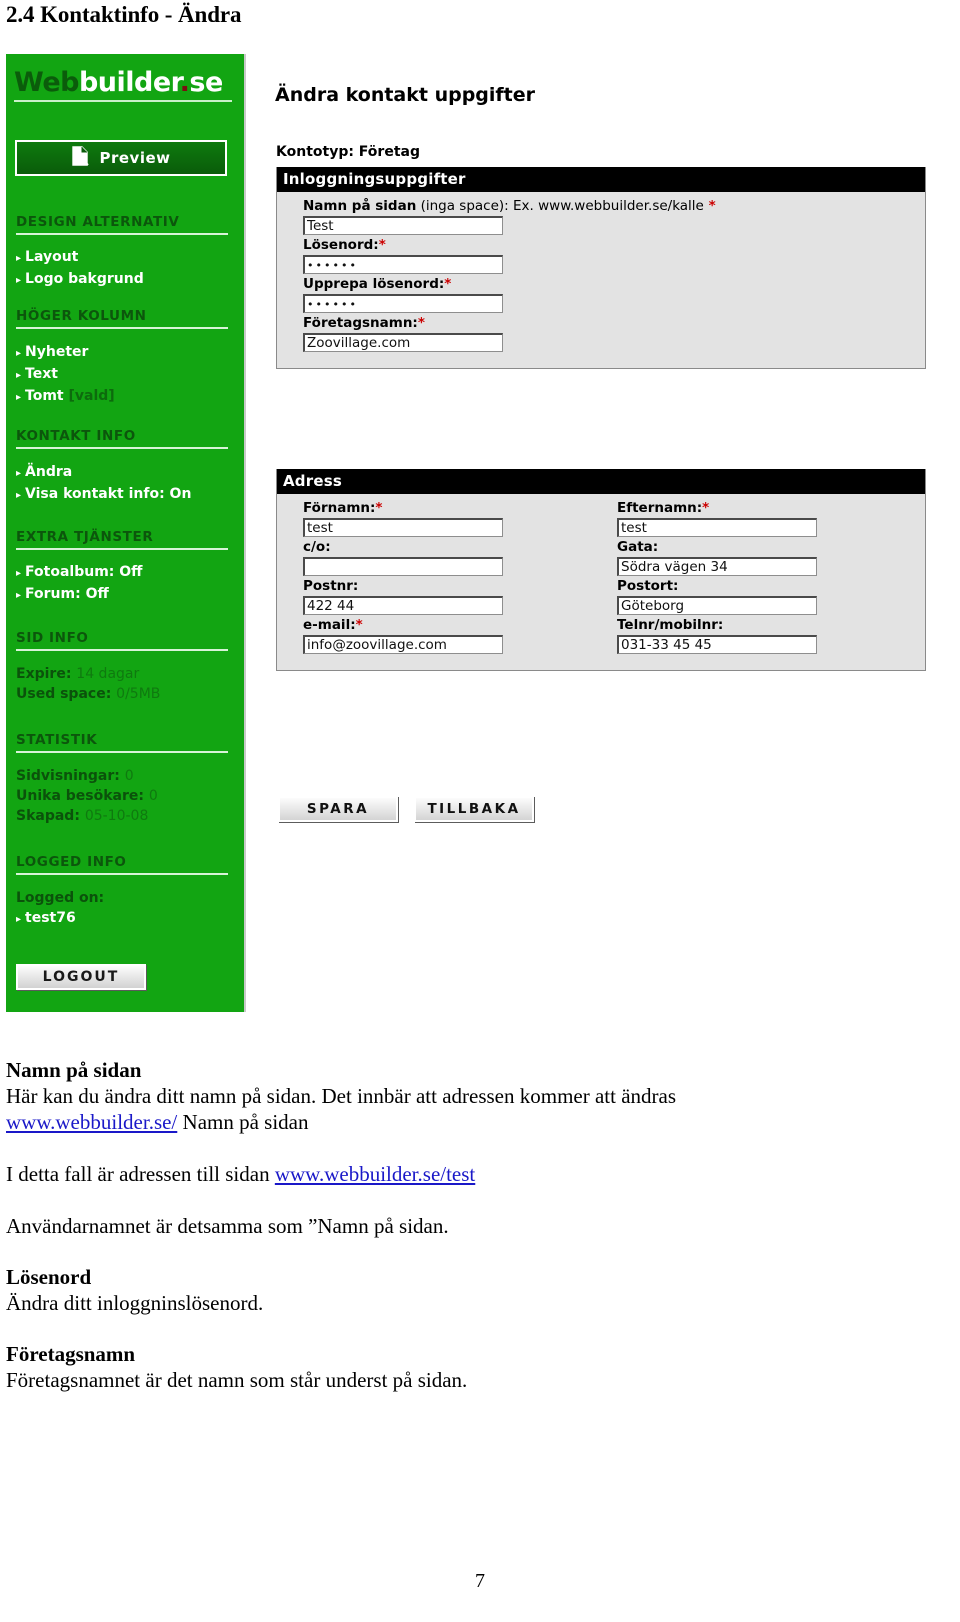  What do you see at coordinates (474, 809) in the screenshot?
I see `back-button: TILLBAKA` at bounding box center [474, 809].